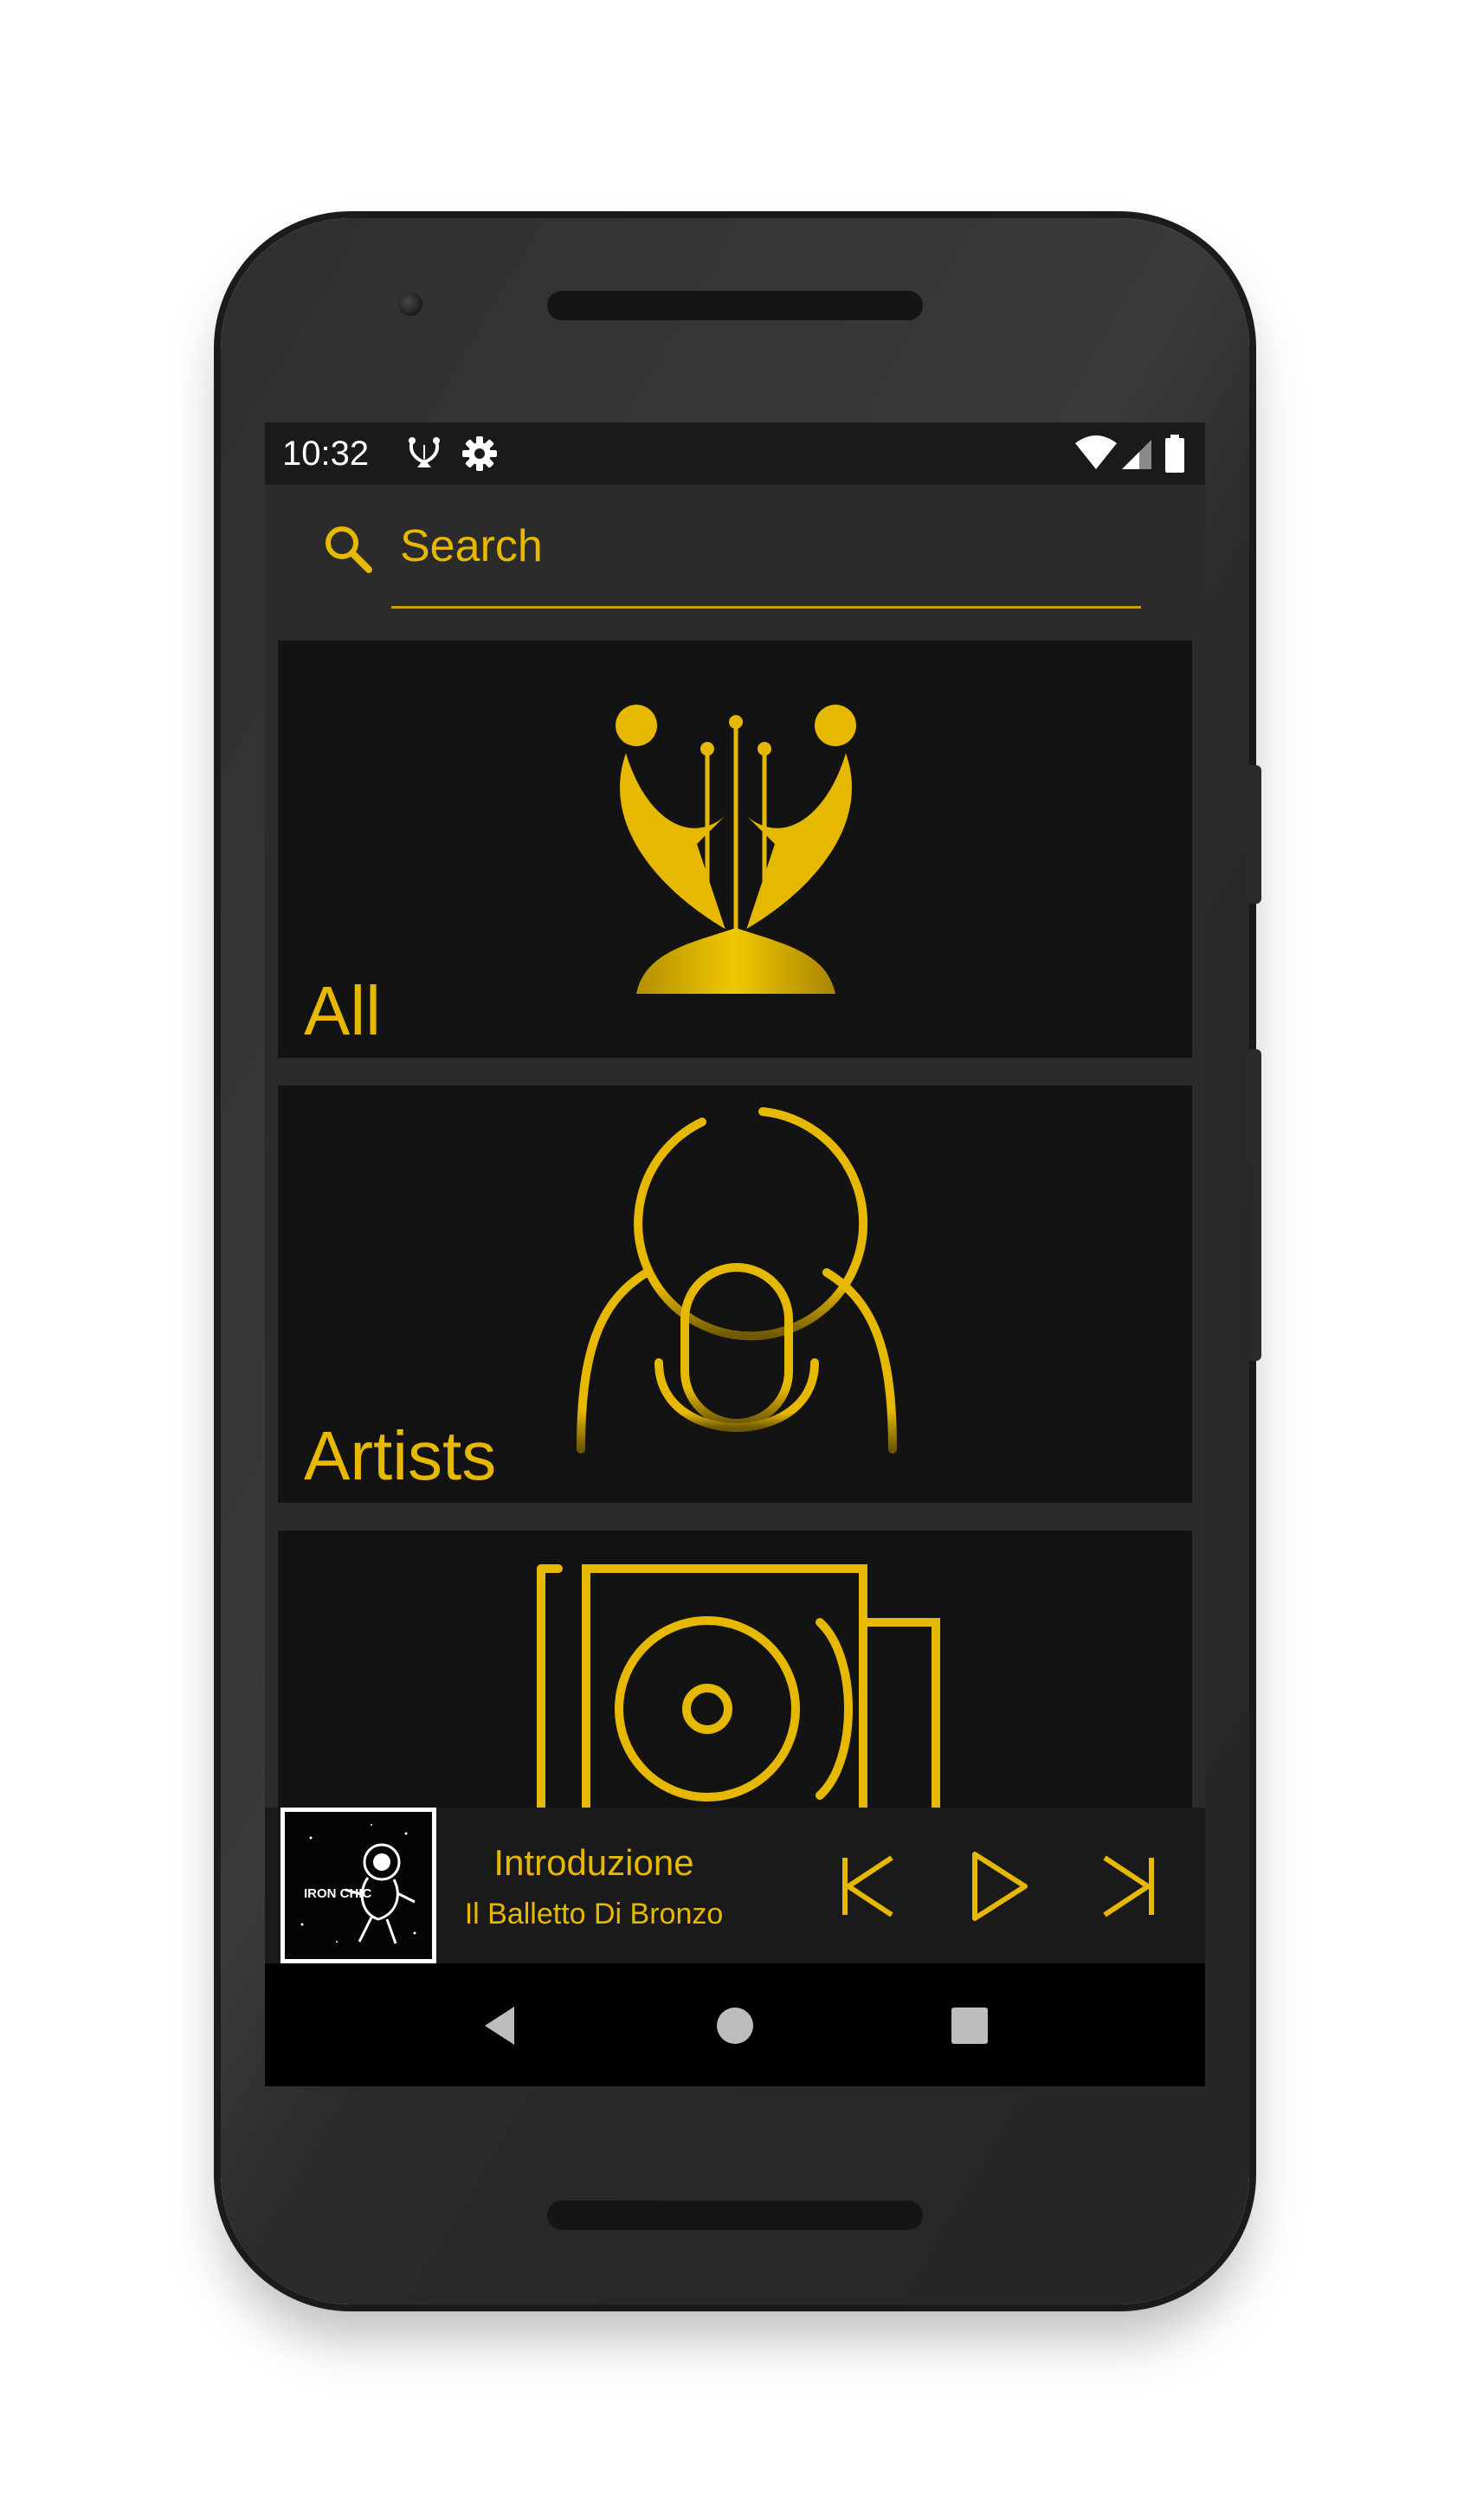 This screenshot has width=1470, height=2520. Describe the element at coordinates (326, 454) in the screenshot. I see `status-time: 10:32` at that location.